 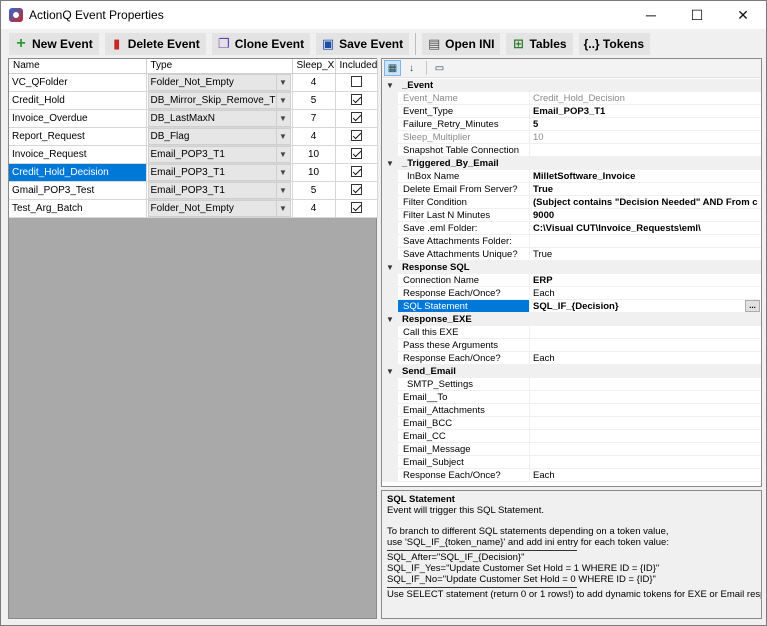 What do you see at coordinates (614, 44) in the screenshot?
I see `tokens-button: {..} Tokens` at bounding box center [614, 44].